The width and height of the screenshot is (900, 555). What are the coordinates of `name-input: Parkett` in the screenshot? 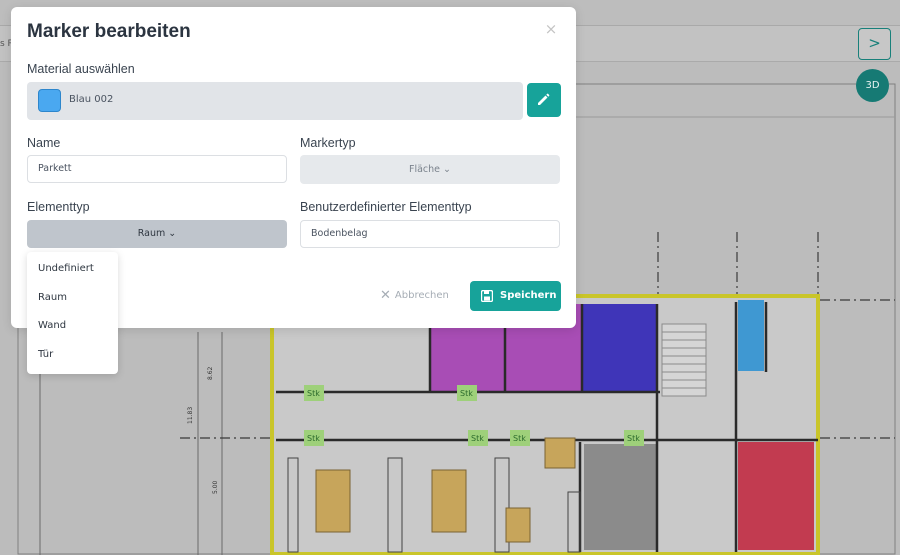 It's located at (157, 169).